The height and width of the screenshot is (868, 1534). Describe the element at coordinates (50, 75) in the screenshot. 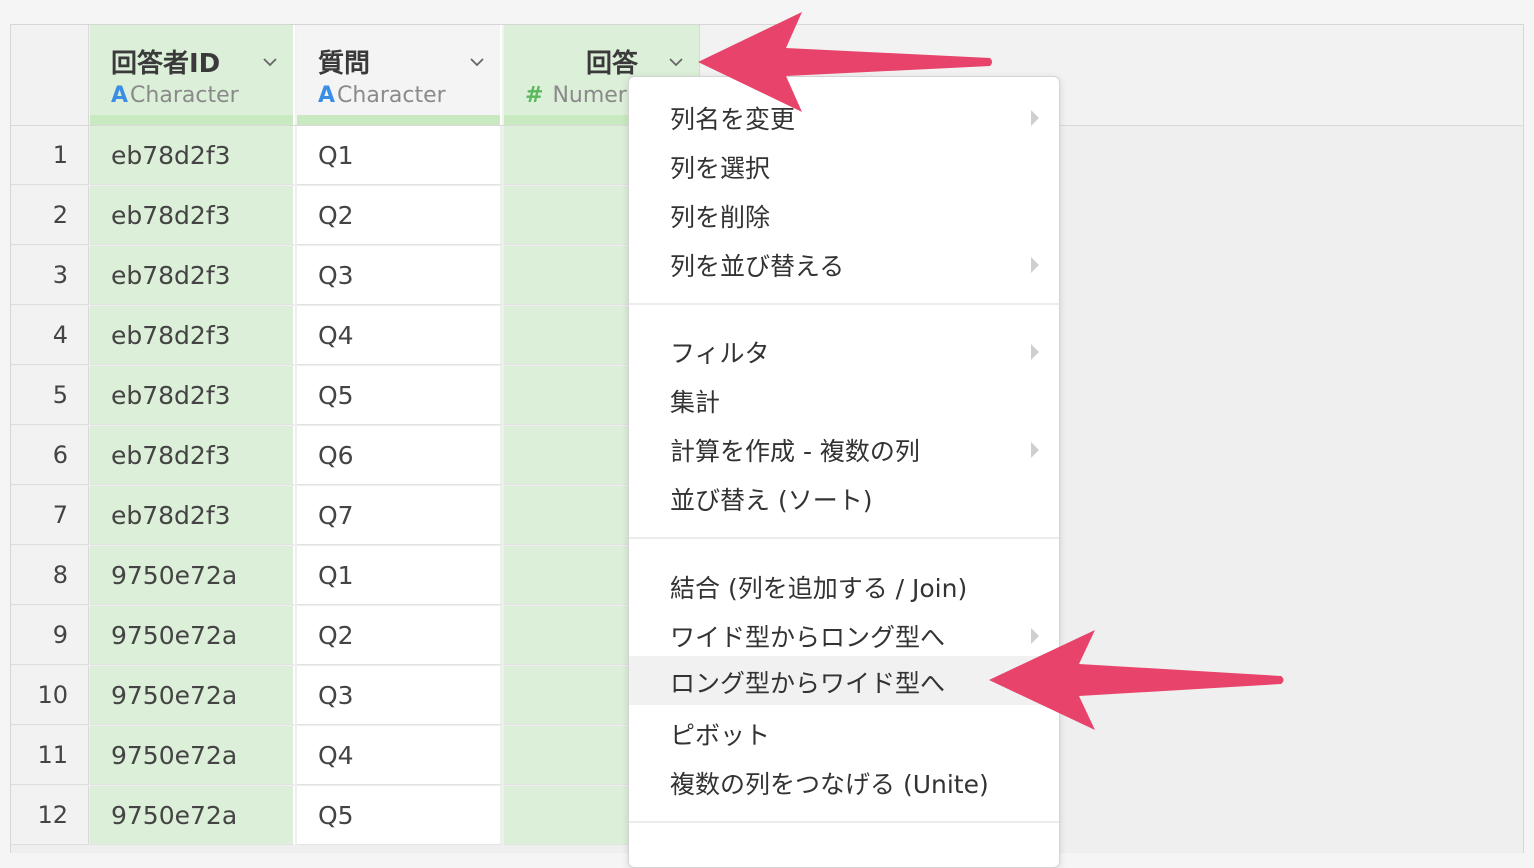

I see `row-number-header` at that location.